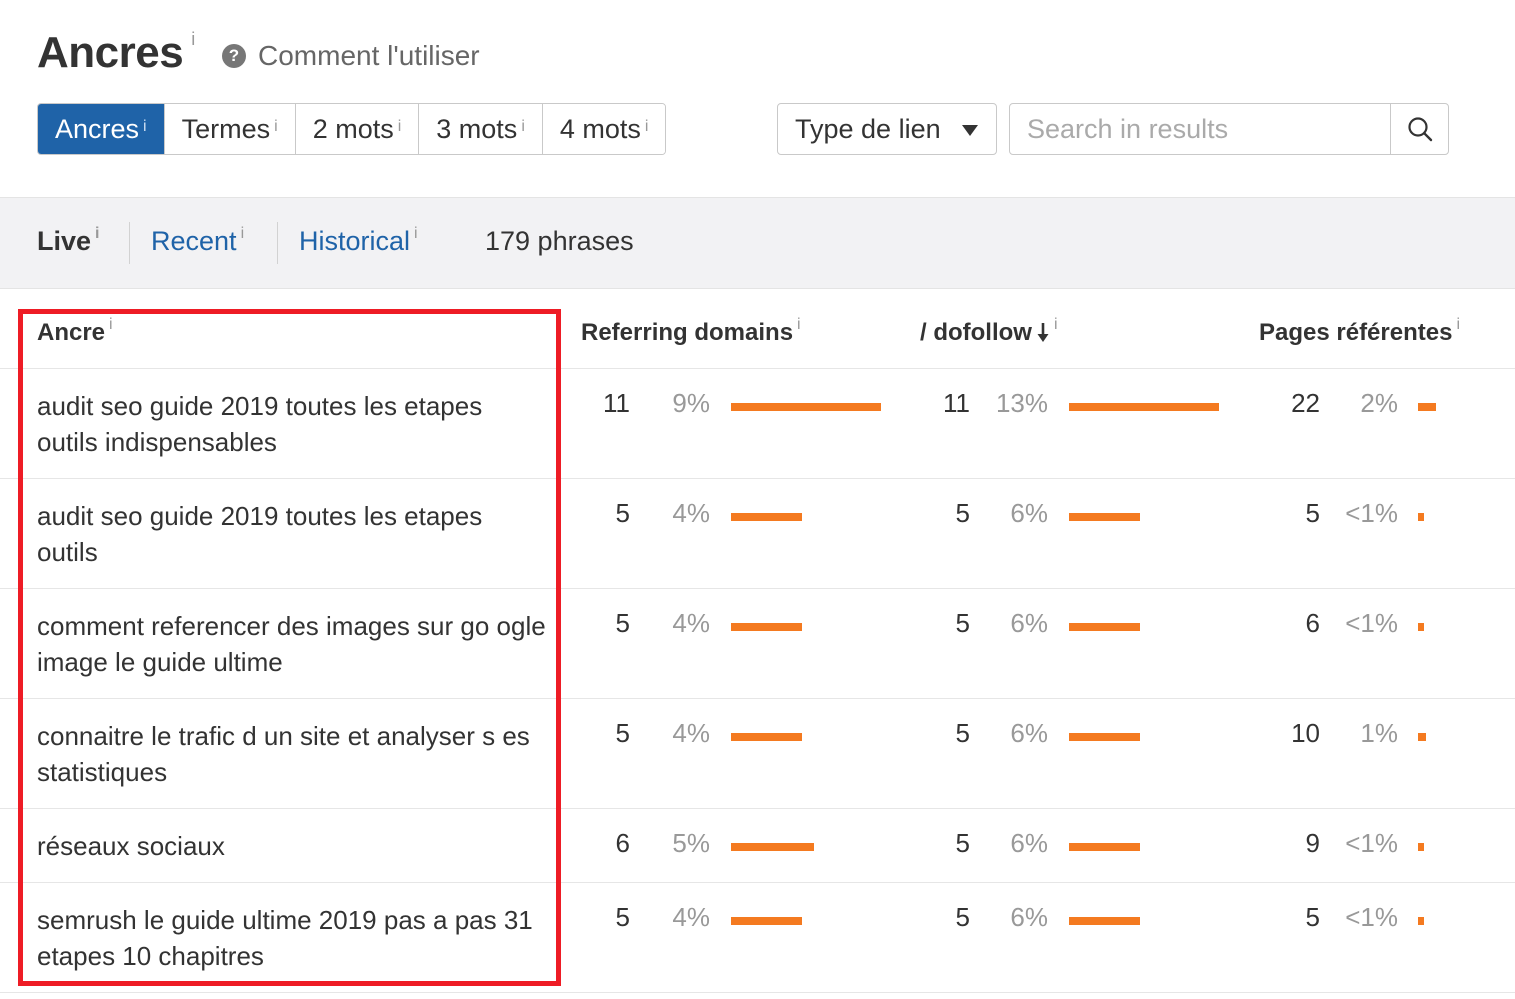  Describe the element at coordinates (131, 846) in the screenshot. I see `anchor-text: réseaux sociaux` at that location.